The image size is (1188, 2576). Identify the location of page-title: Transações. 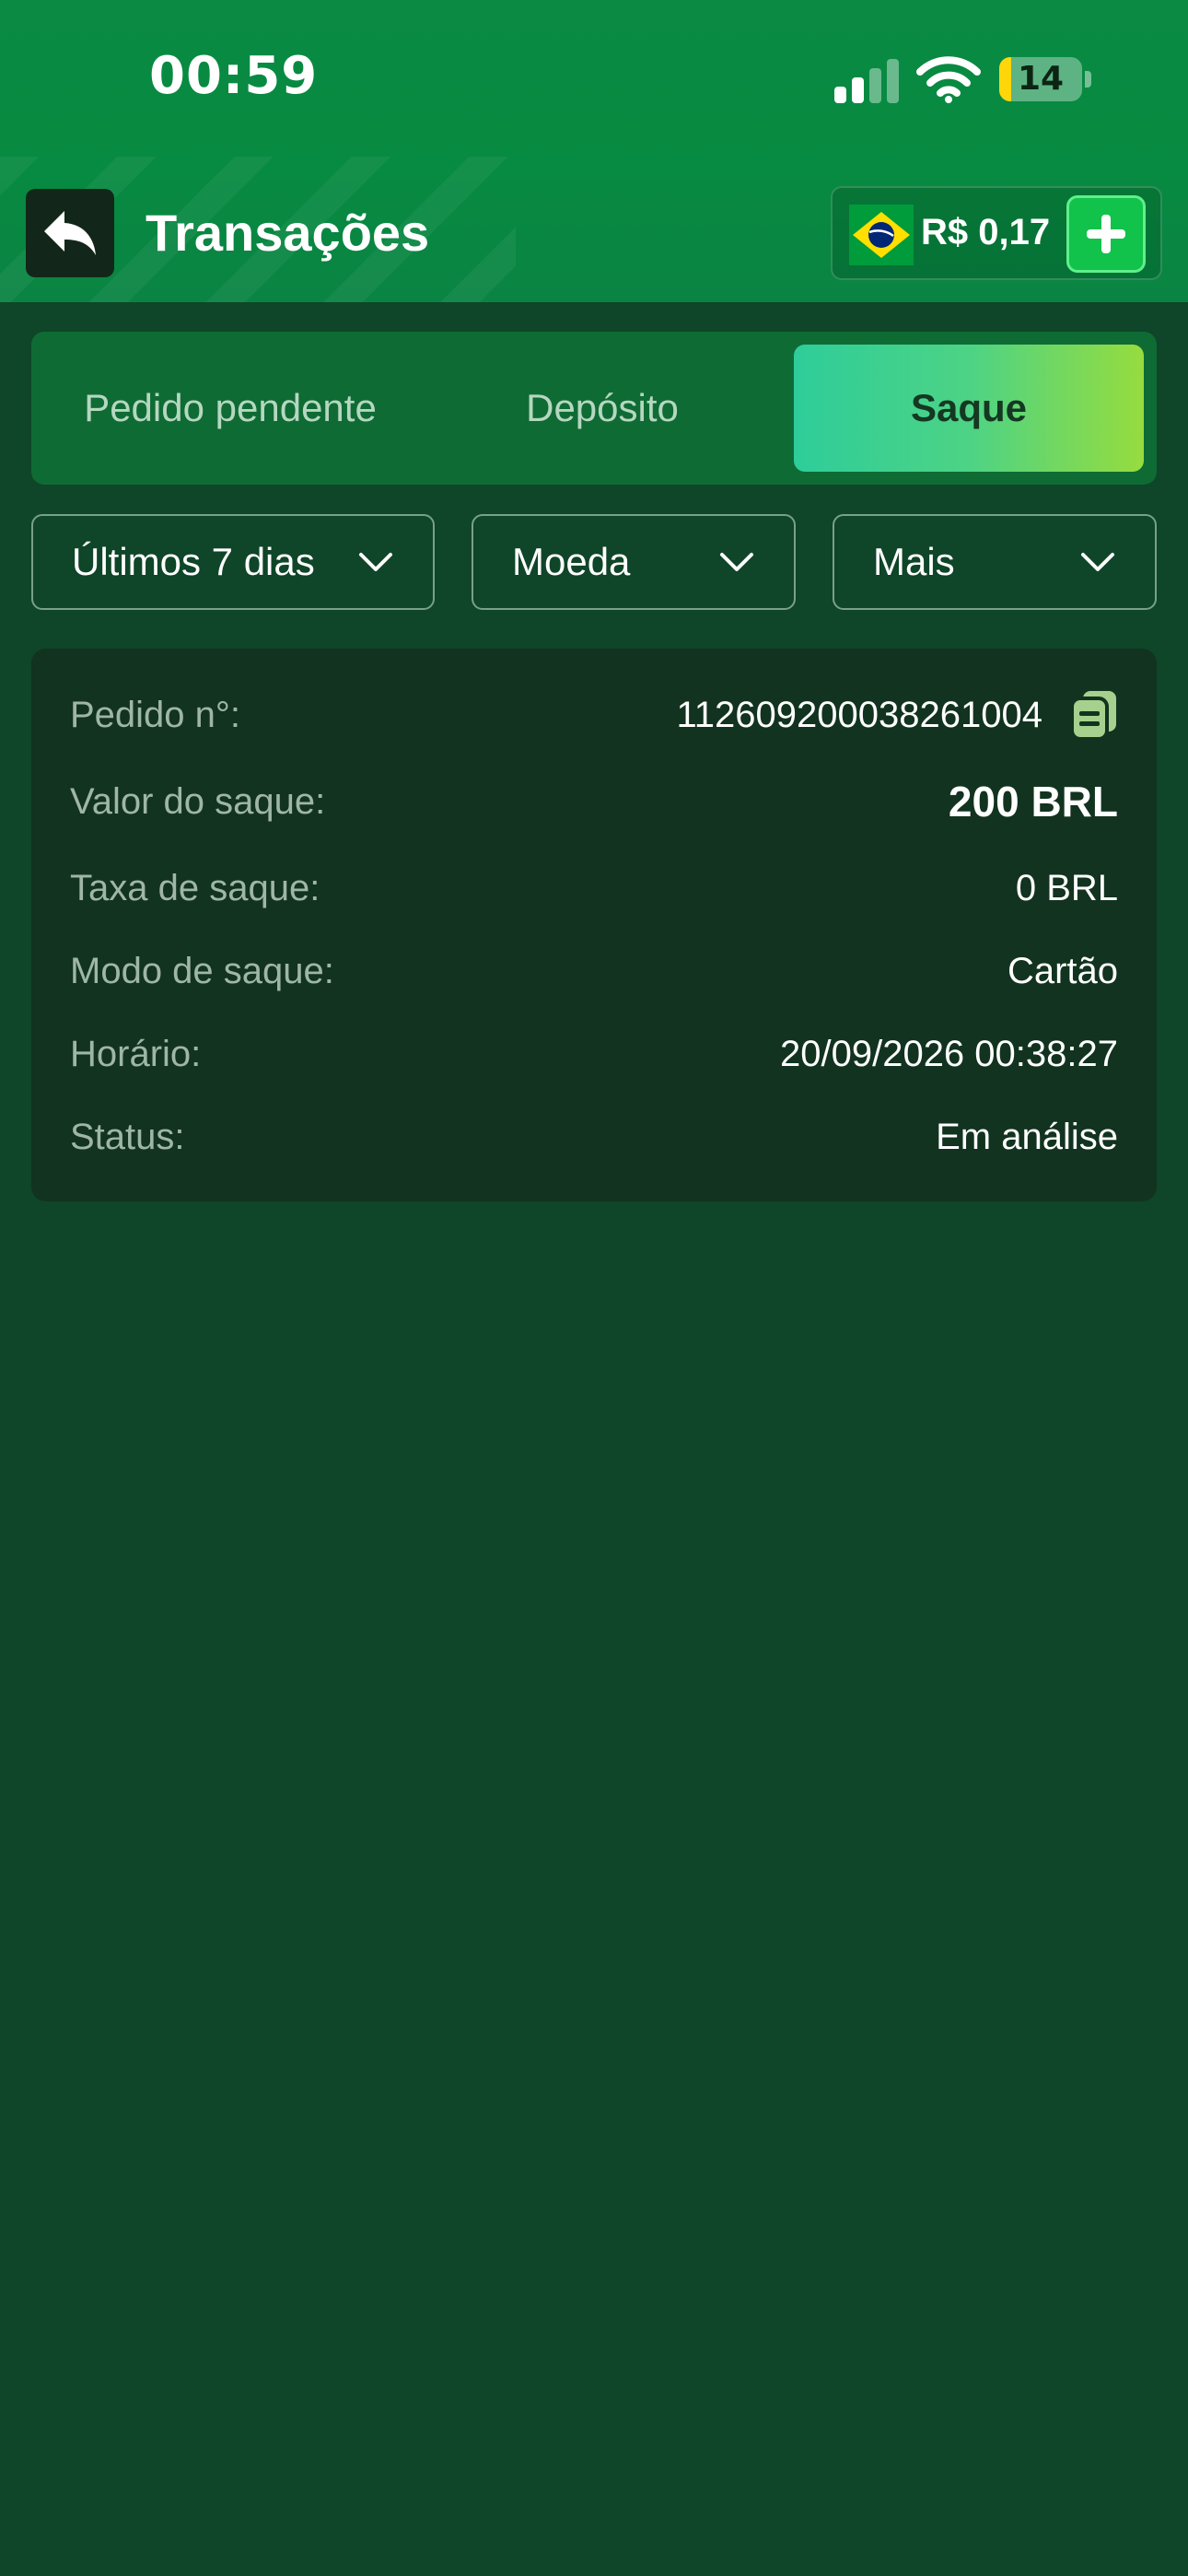
(288, 233).